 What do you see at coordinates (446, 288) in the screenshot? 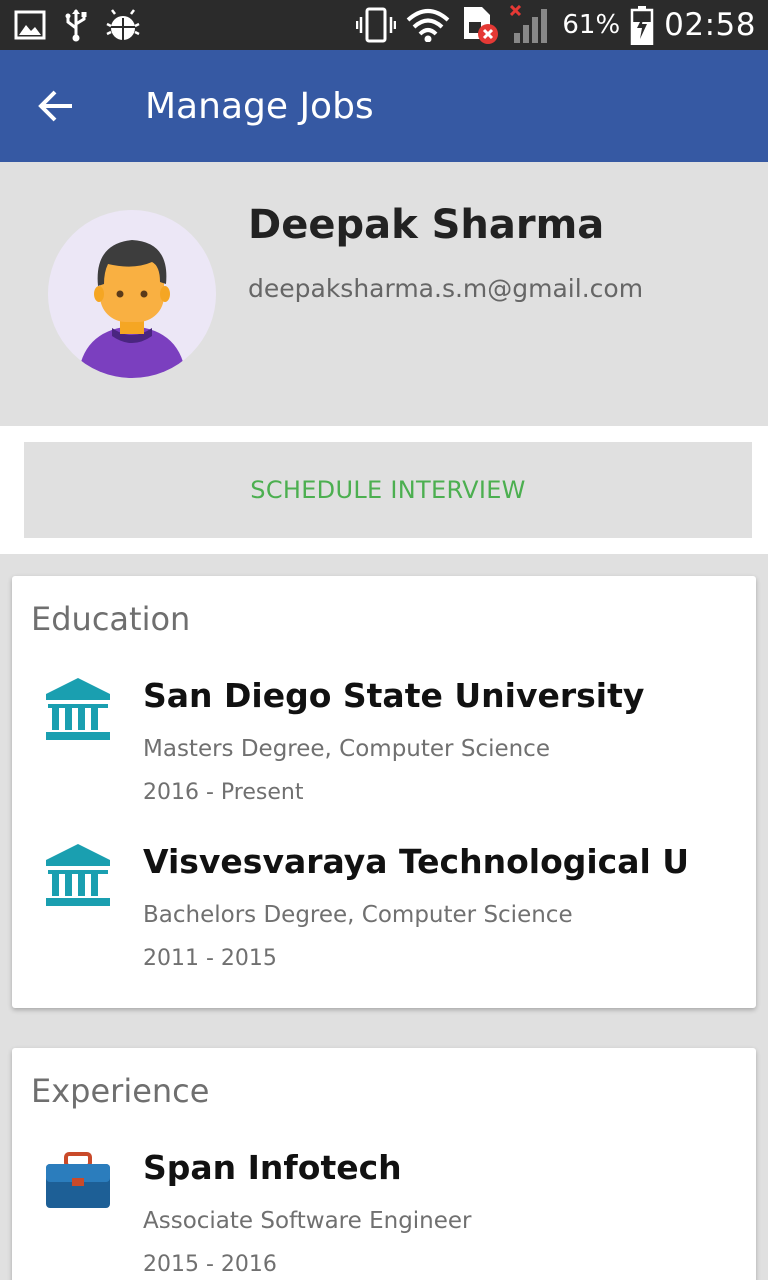
I see `profile-email: deepaksharma.s.m@gmail.com` at bounding box center [446, 288].